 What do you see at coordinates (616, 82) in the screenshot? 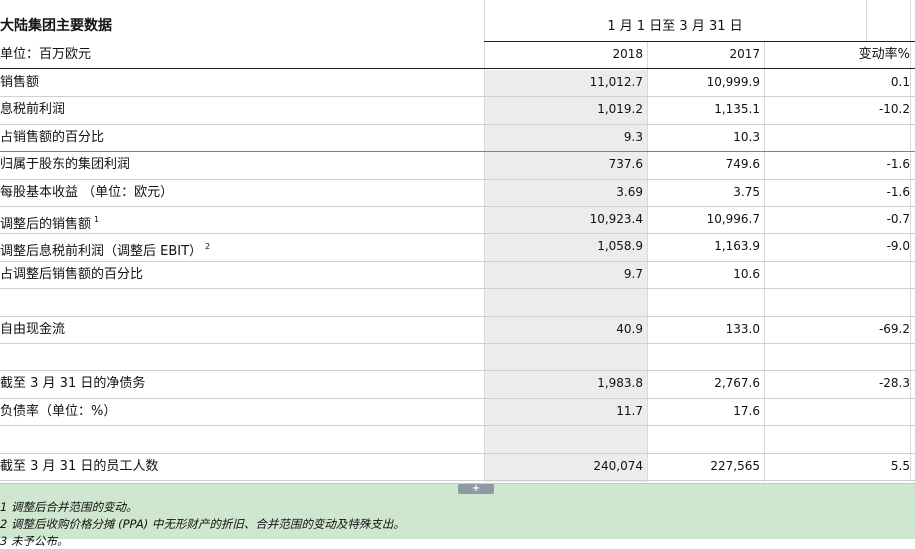
I see `value-2018: 11,012.7` at bounding box center [616, 82].